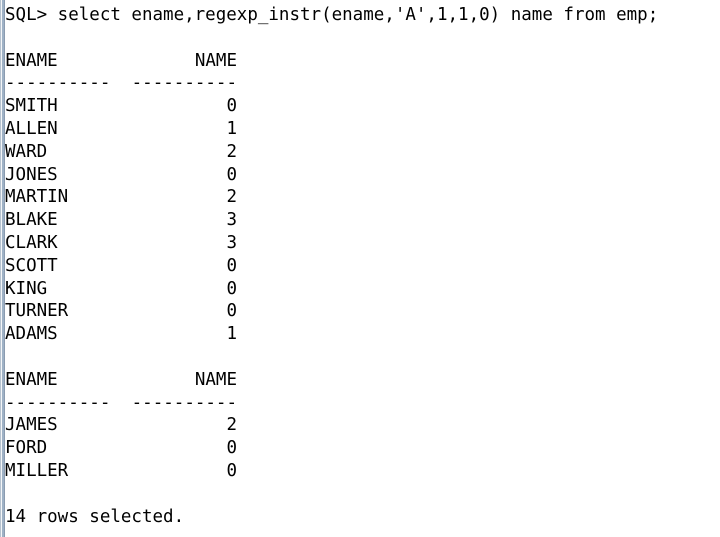  I want to click on table-row: CLARK 3, so click(362, 243).